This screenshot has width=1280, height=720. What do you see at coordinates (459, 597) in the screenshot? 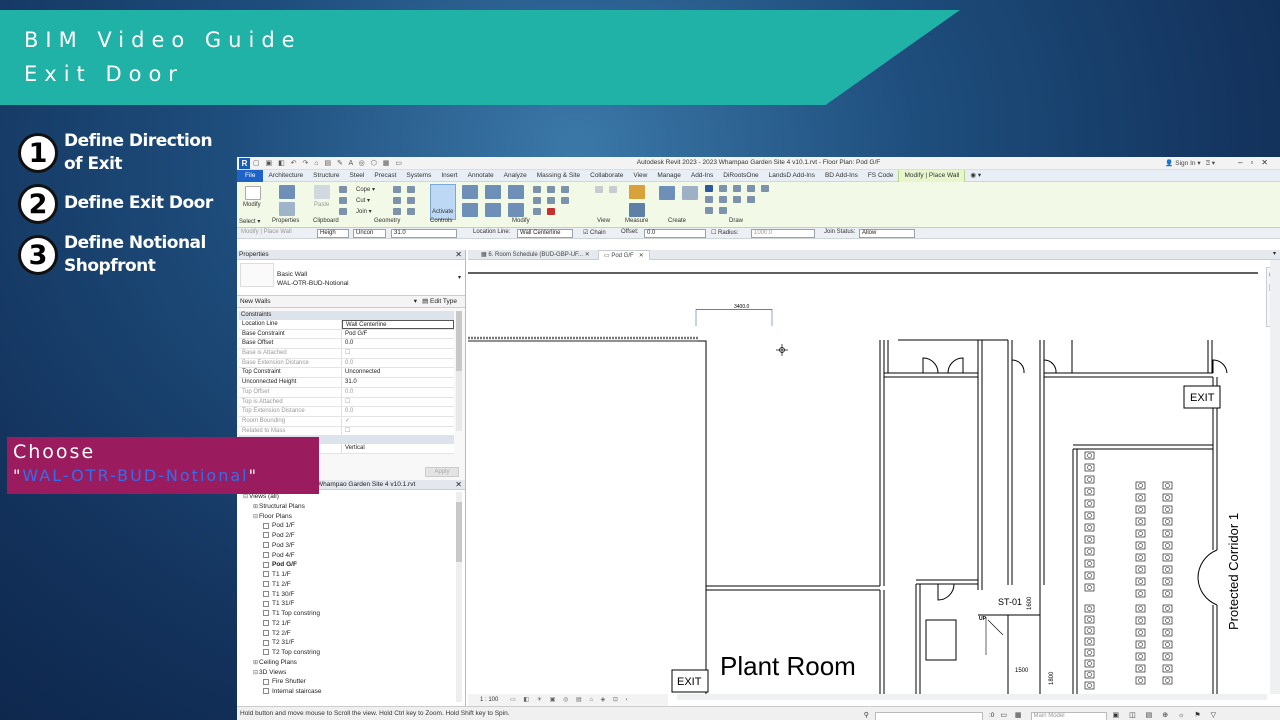
I see `browser-scrollbar` at bounding box center [459, 597].